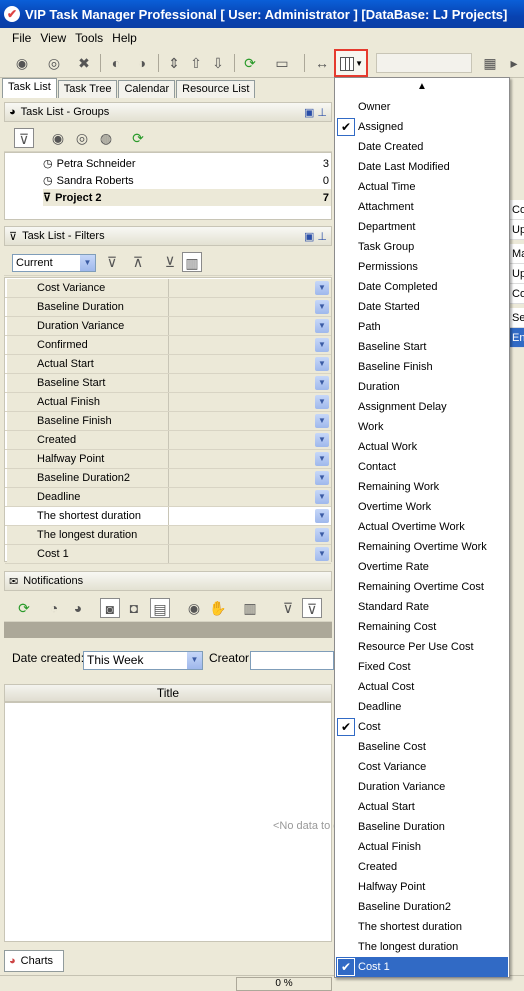  I want to click on filter-icon: ⊽, so click(24, 138).